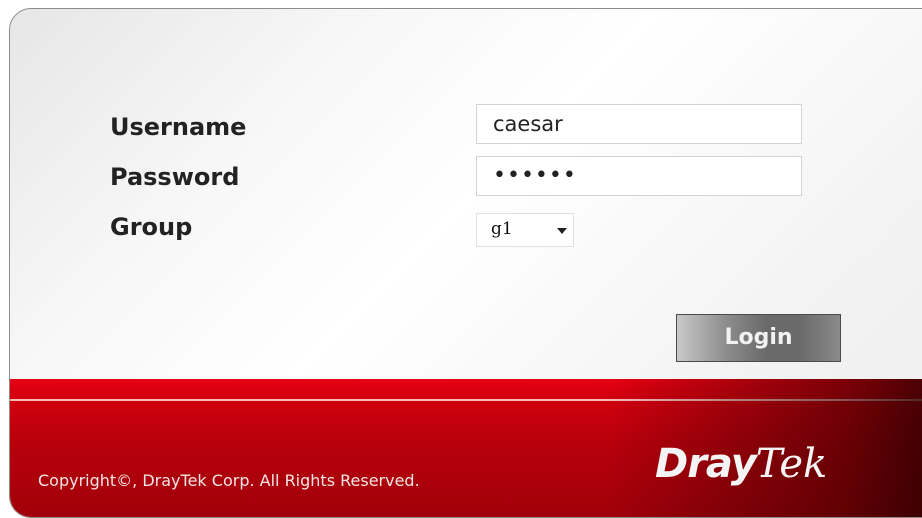 The image size is (922, 518). I want to click on draytek-logo: DrayTek, so click(741, 464).